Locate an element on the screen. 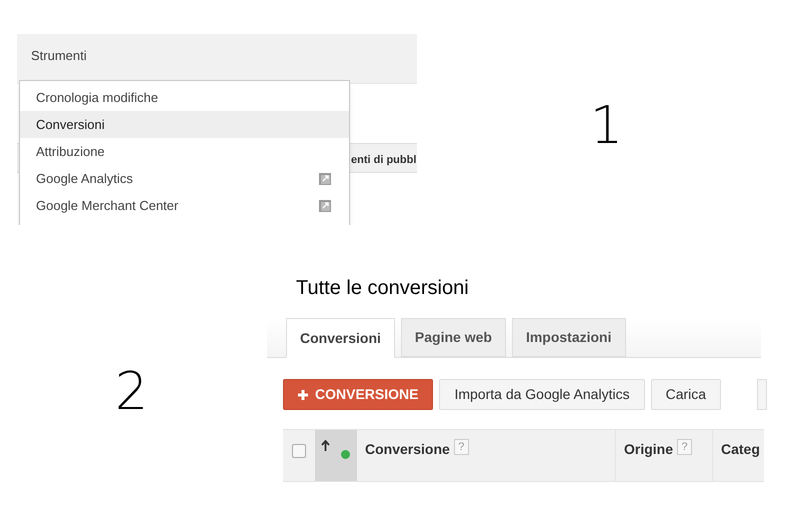 The width and height of the screenshot is (800, 506). sort-column-header is located at coordinates (336, 455).